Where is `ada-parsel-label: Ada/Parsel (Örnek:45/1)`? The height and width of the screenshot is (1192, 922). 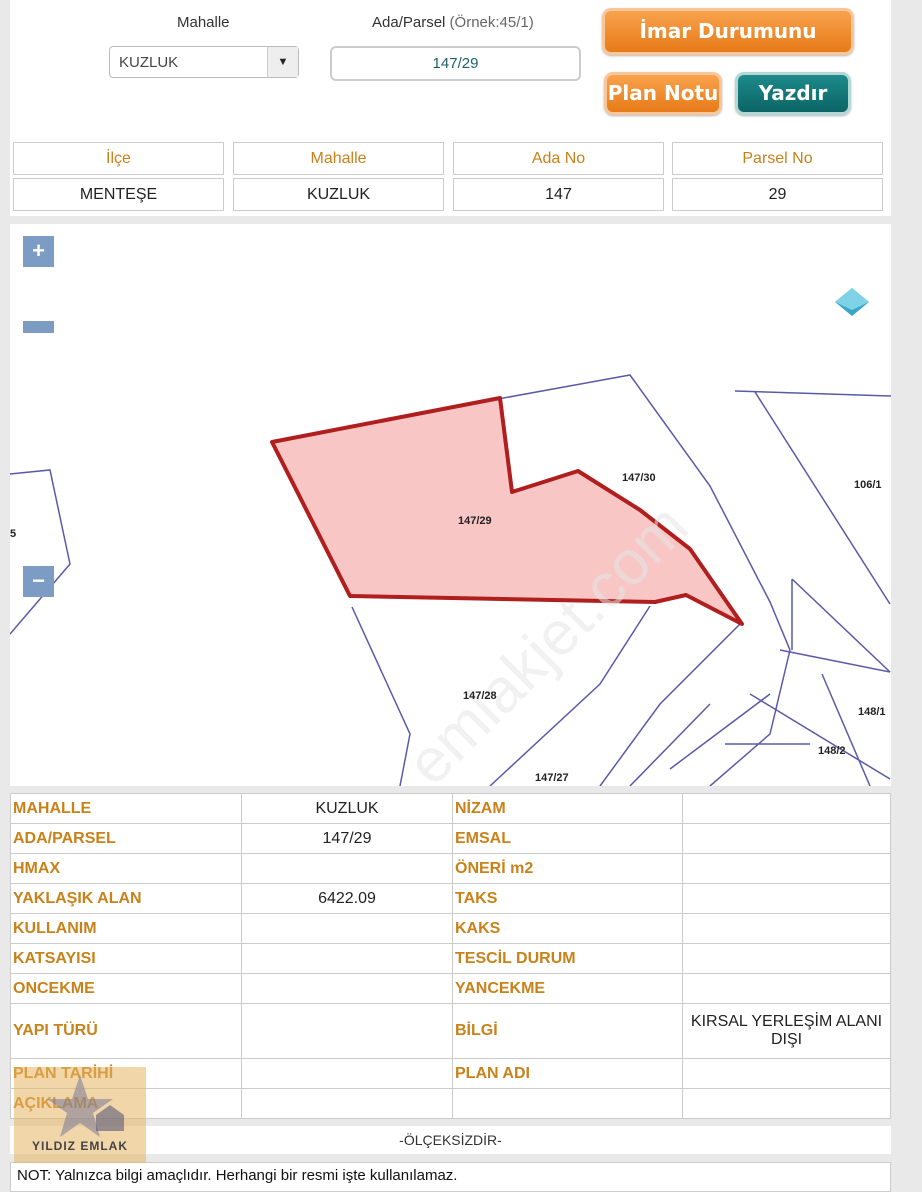 ada-parsel-label: Ada/Parsel (Örnek:45/1) is located at coordinates (453, 22).